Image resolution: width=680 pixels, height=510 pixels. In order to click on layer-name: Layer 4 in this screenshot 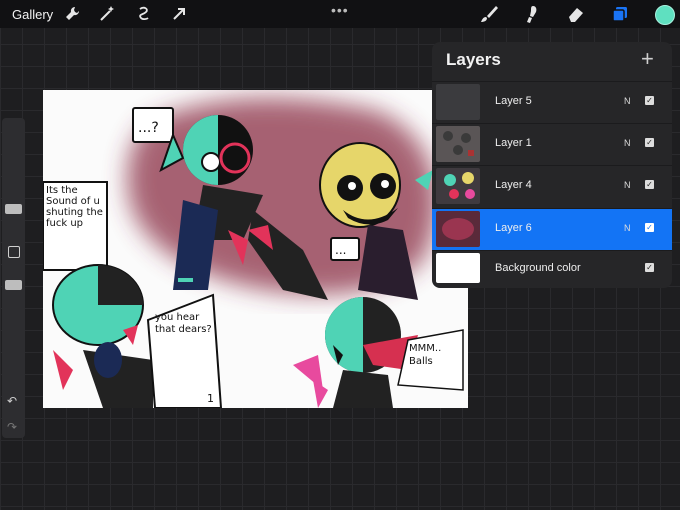, I will do `click(513, 185)`.